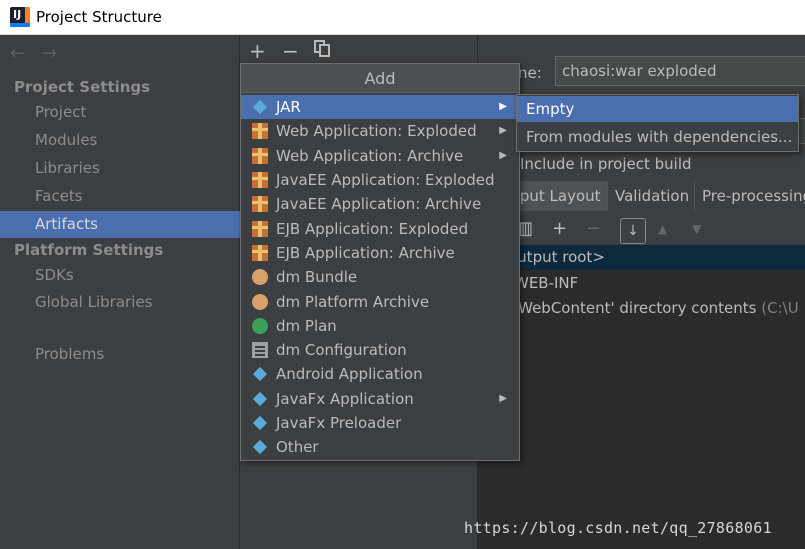 The width and height of the screenshot is (805, 549). I want to click on add-element-icon: +, so click(559, 228).